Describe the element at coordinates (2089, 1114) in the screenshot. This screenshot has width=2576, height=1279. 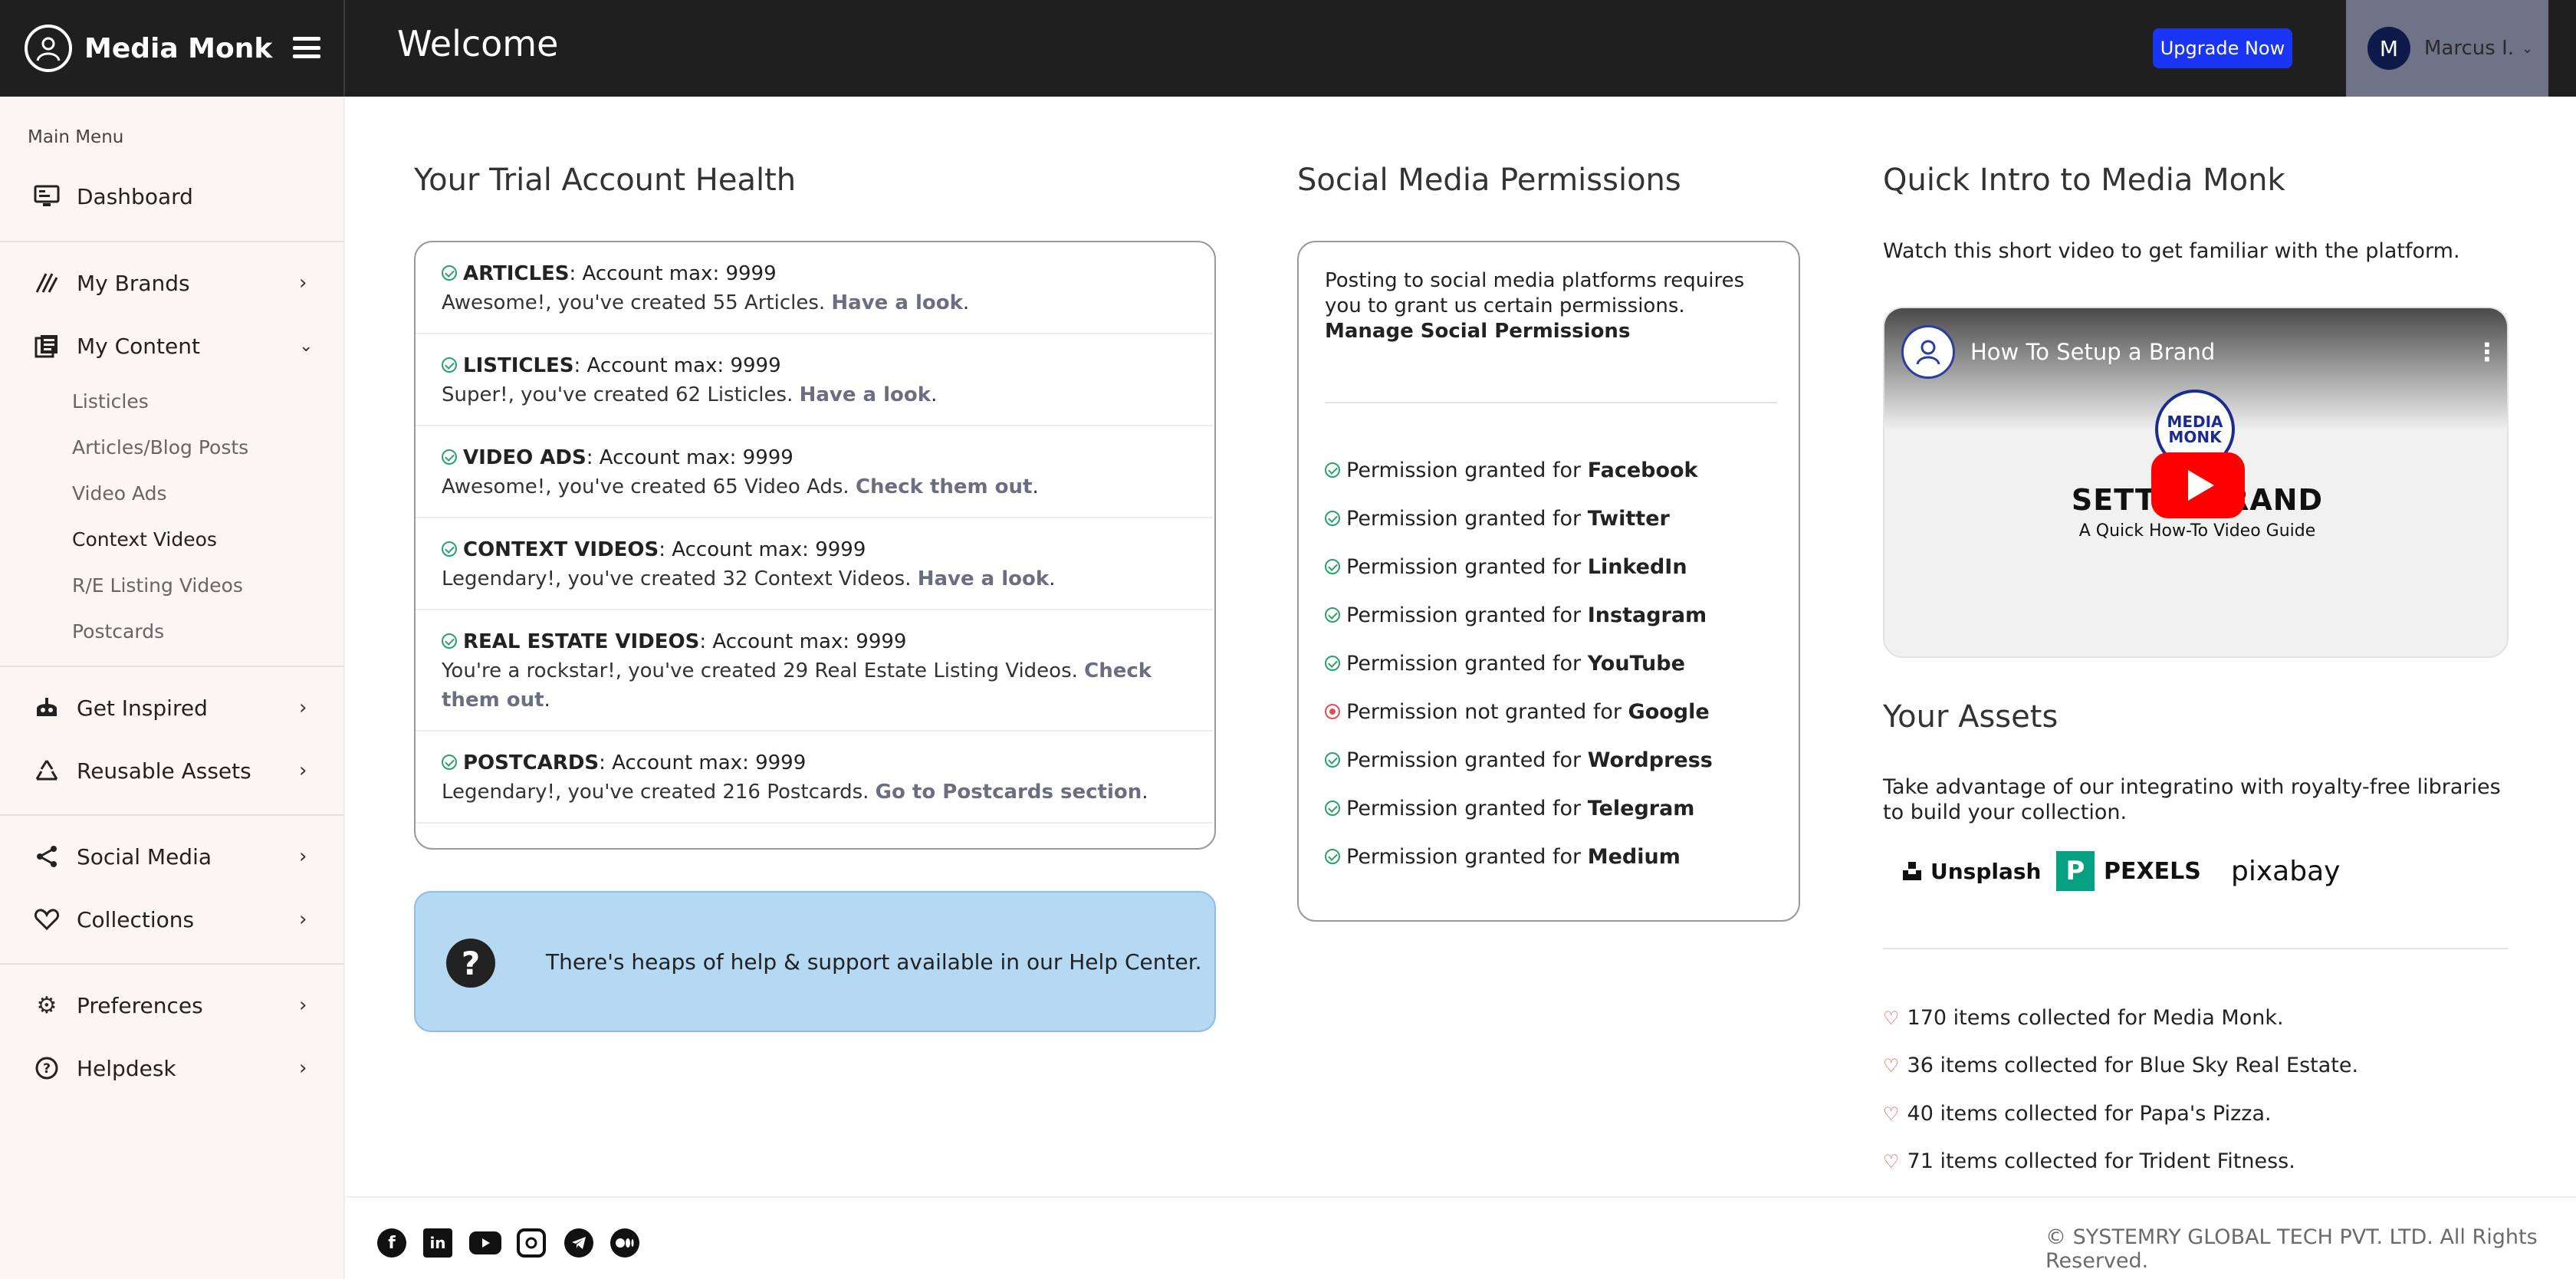
I see `collection-text: 40 items collected for Papa's Pizza.` at that location.